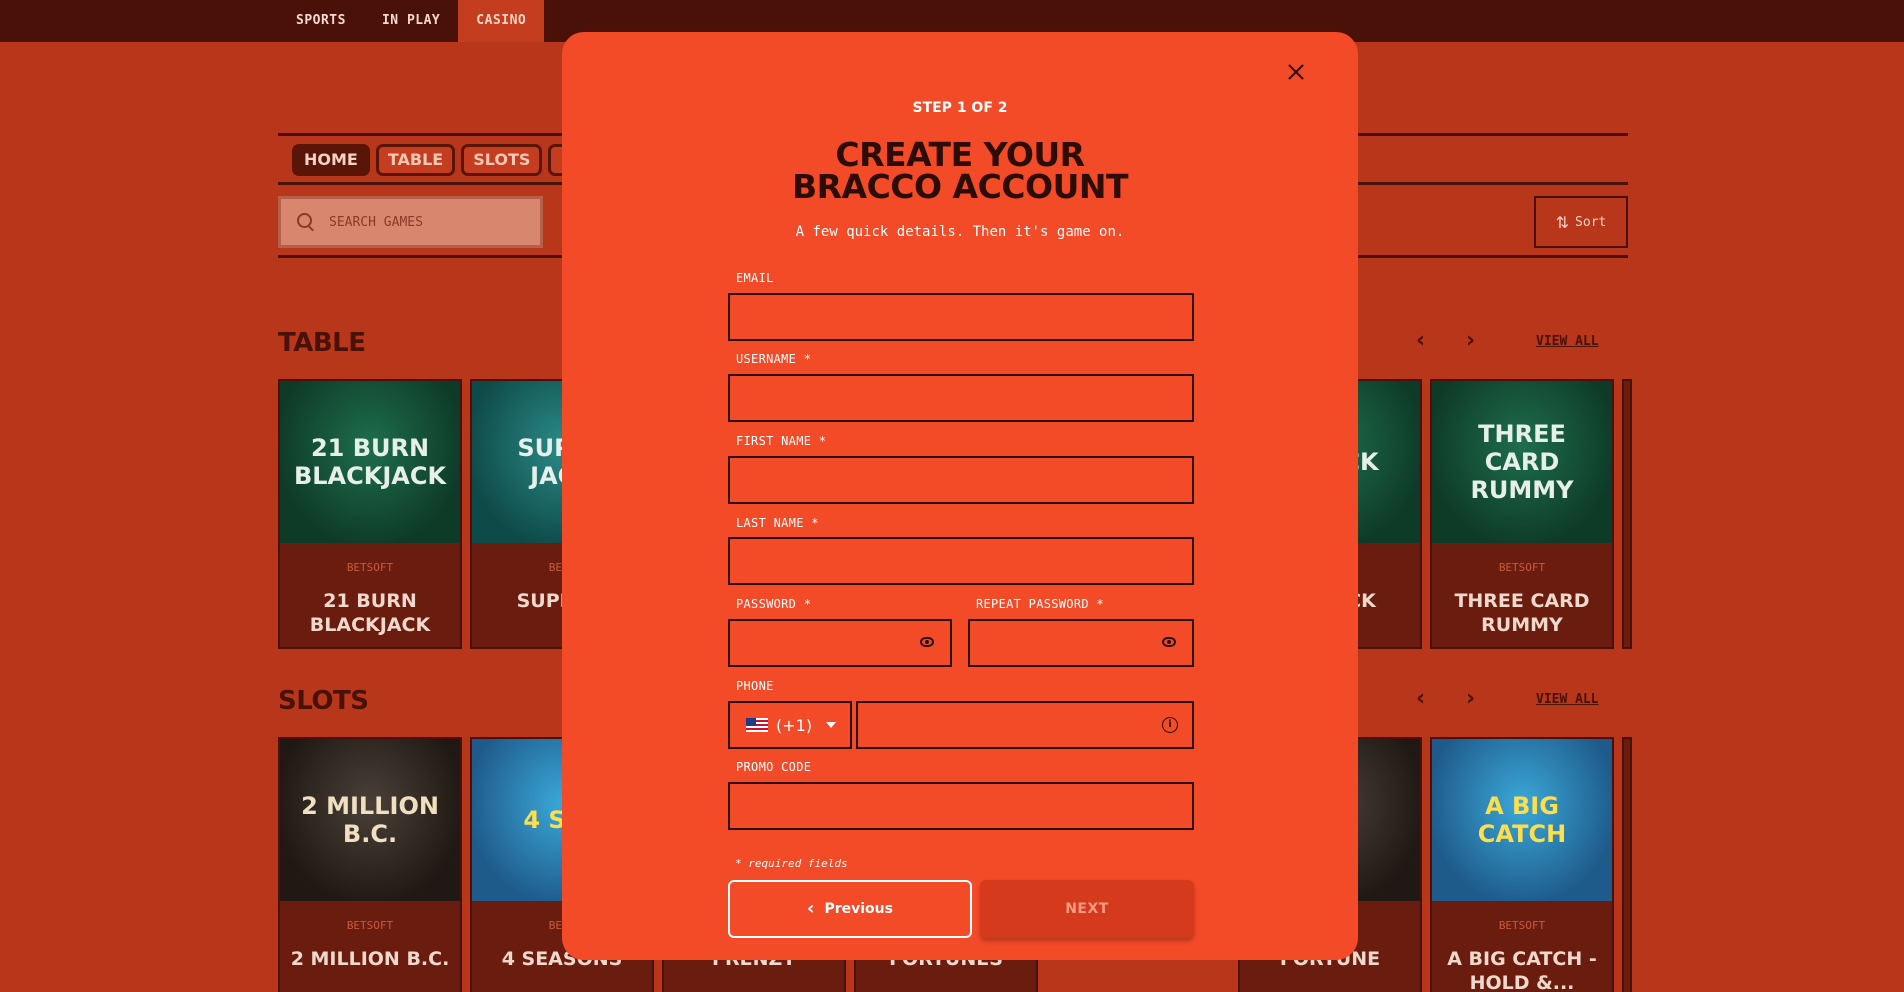 The image size is (1904, 992). What do you see at coordinates (840, 643) in the screenshot?
I see `password-field` at bounding box center [840, 643].